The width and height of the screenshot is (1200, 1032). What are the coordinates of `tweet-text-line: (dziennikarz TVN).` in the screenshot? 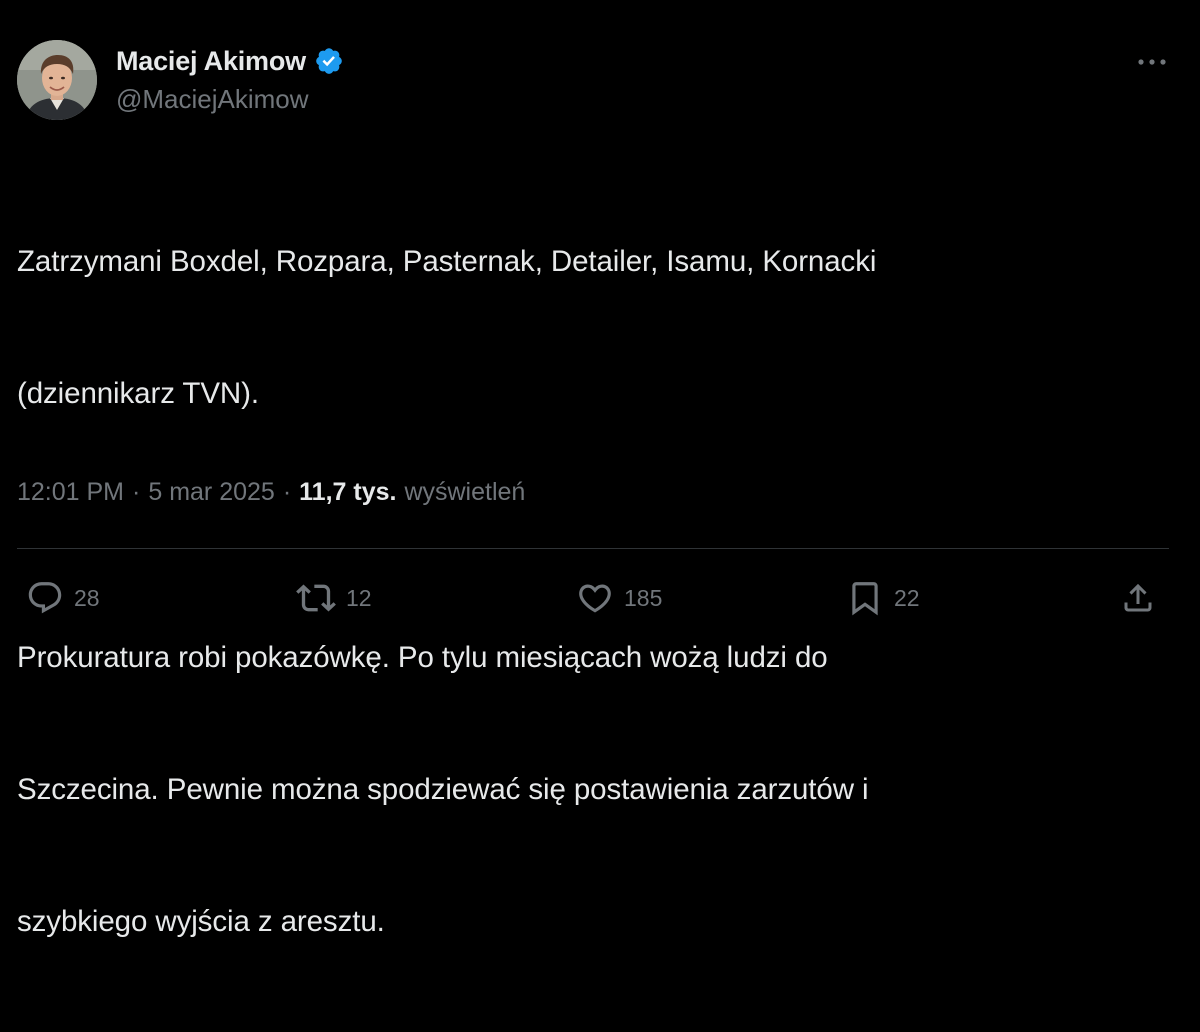 It's located at (138, 393).